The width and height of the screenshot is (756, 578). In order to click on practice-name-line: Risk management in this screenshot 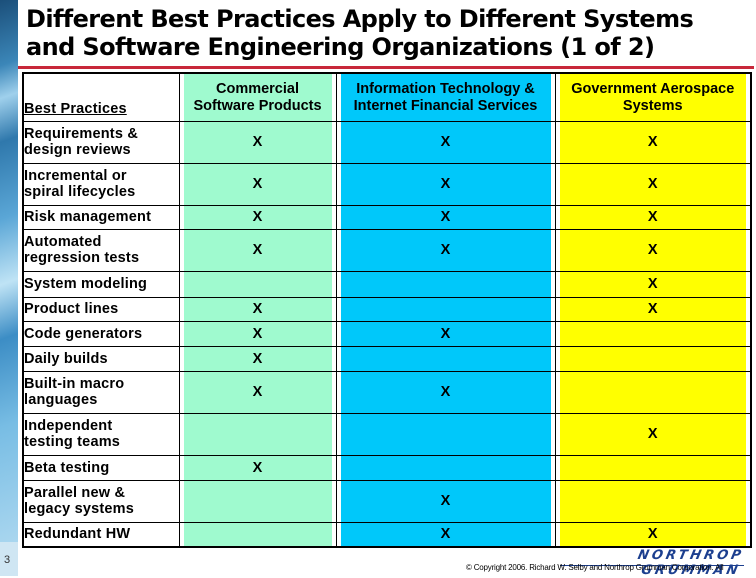, I will do `click(88, 217)`.